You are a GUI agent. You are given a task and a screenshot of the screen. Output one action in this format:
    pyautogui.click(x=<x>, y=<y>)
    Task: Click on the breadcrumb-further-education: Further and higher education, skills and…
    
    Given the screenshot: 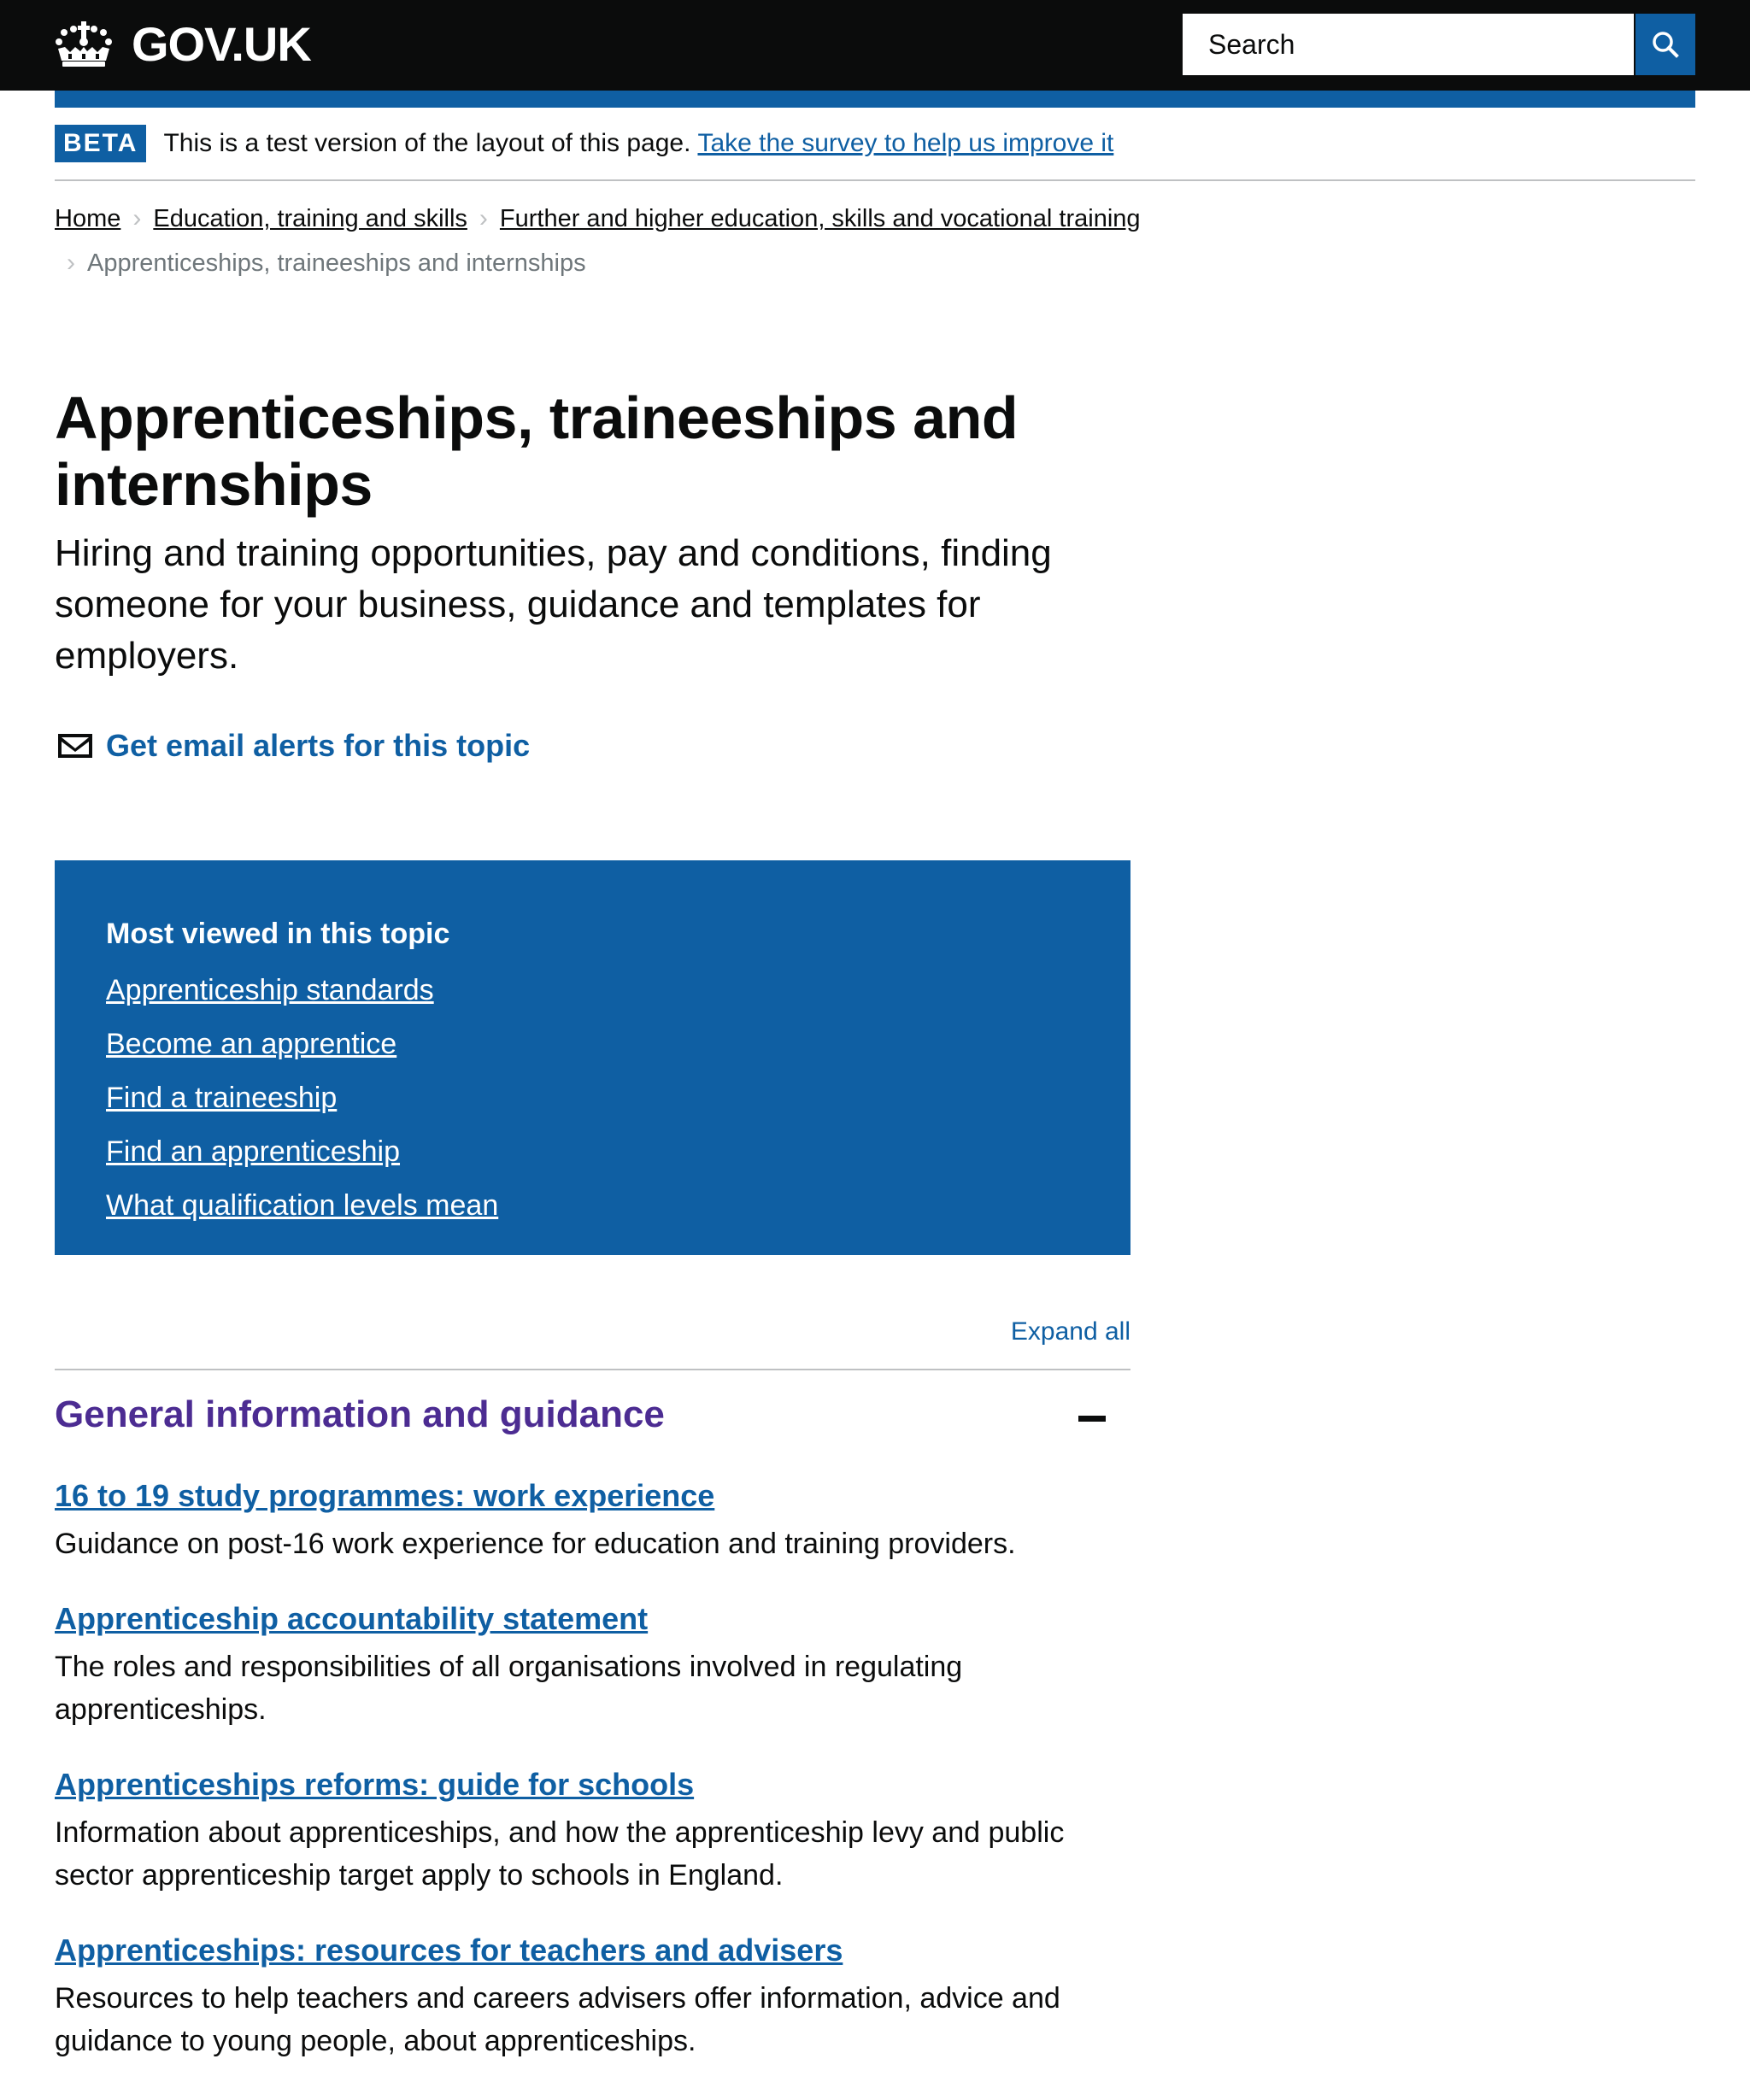 What is the action you would take?
    pyautogui.click(x=821, y=218)
    